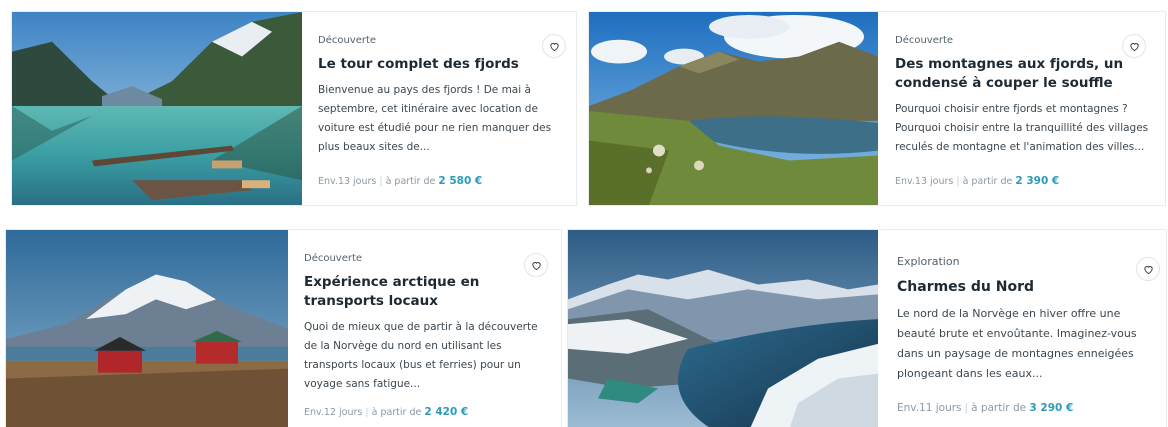  Describe the element at coordinates (1022, 287) in the screenshot. I see `trip-title: Charmes du Nord` at that location.